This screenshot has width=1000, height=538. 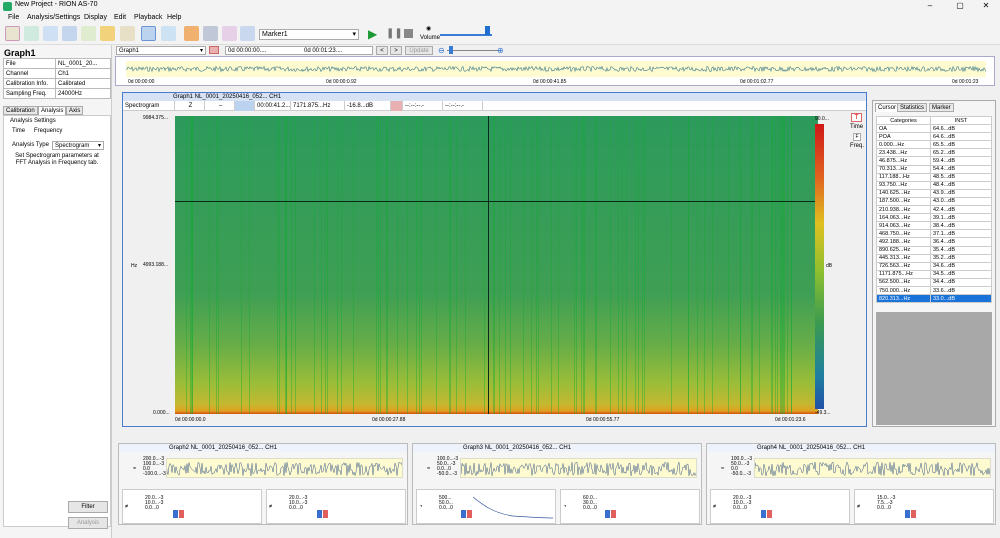 I want to click on ctrl-dash: –, so click(x=220, y=106).